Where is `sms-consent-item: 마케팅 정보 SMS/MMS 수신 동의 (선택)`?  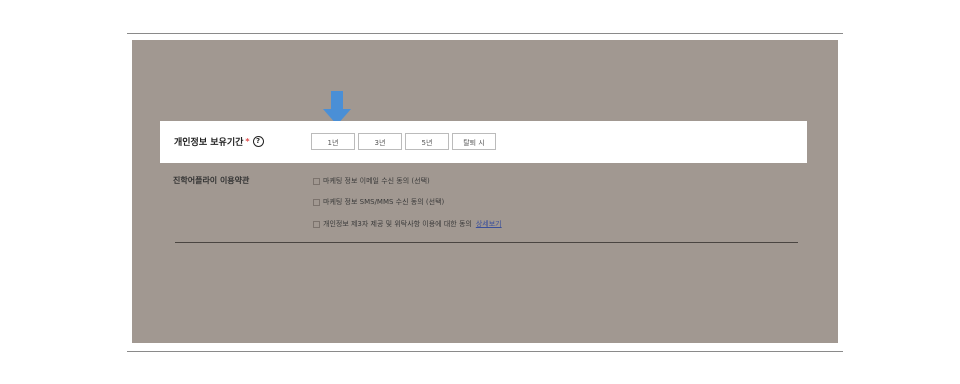
sms-consent-item: 마케팅 정보 SMS/MMS 수신 동의 (선택) is located at coordinates (378, 202).